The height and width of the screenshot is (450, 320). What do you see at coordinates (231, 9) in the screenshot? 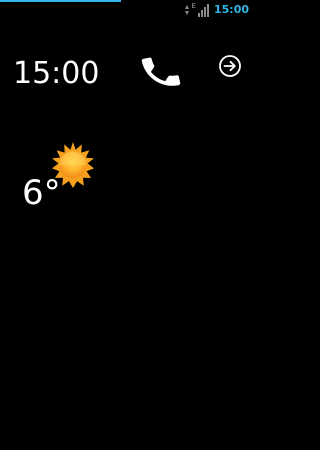
I see `status-bar-time: 15:00` at bounding box center [231, 9].